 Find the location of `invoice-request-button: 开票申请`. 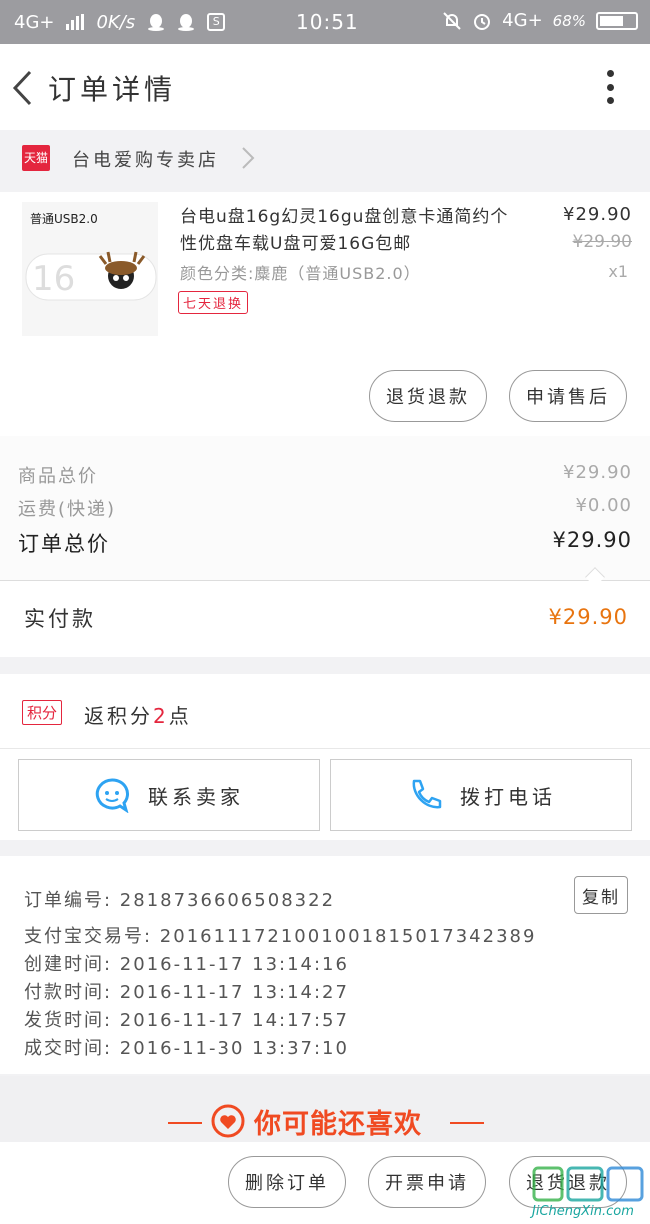

invoice-request-button: 开票申请 is located at coordinates (427, 1182).